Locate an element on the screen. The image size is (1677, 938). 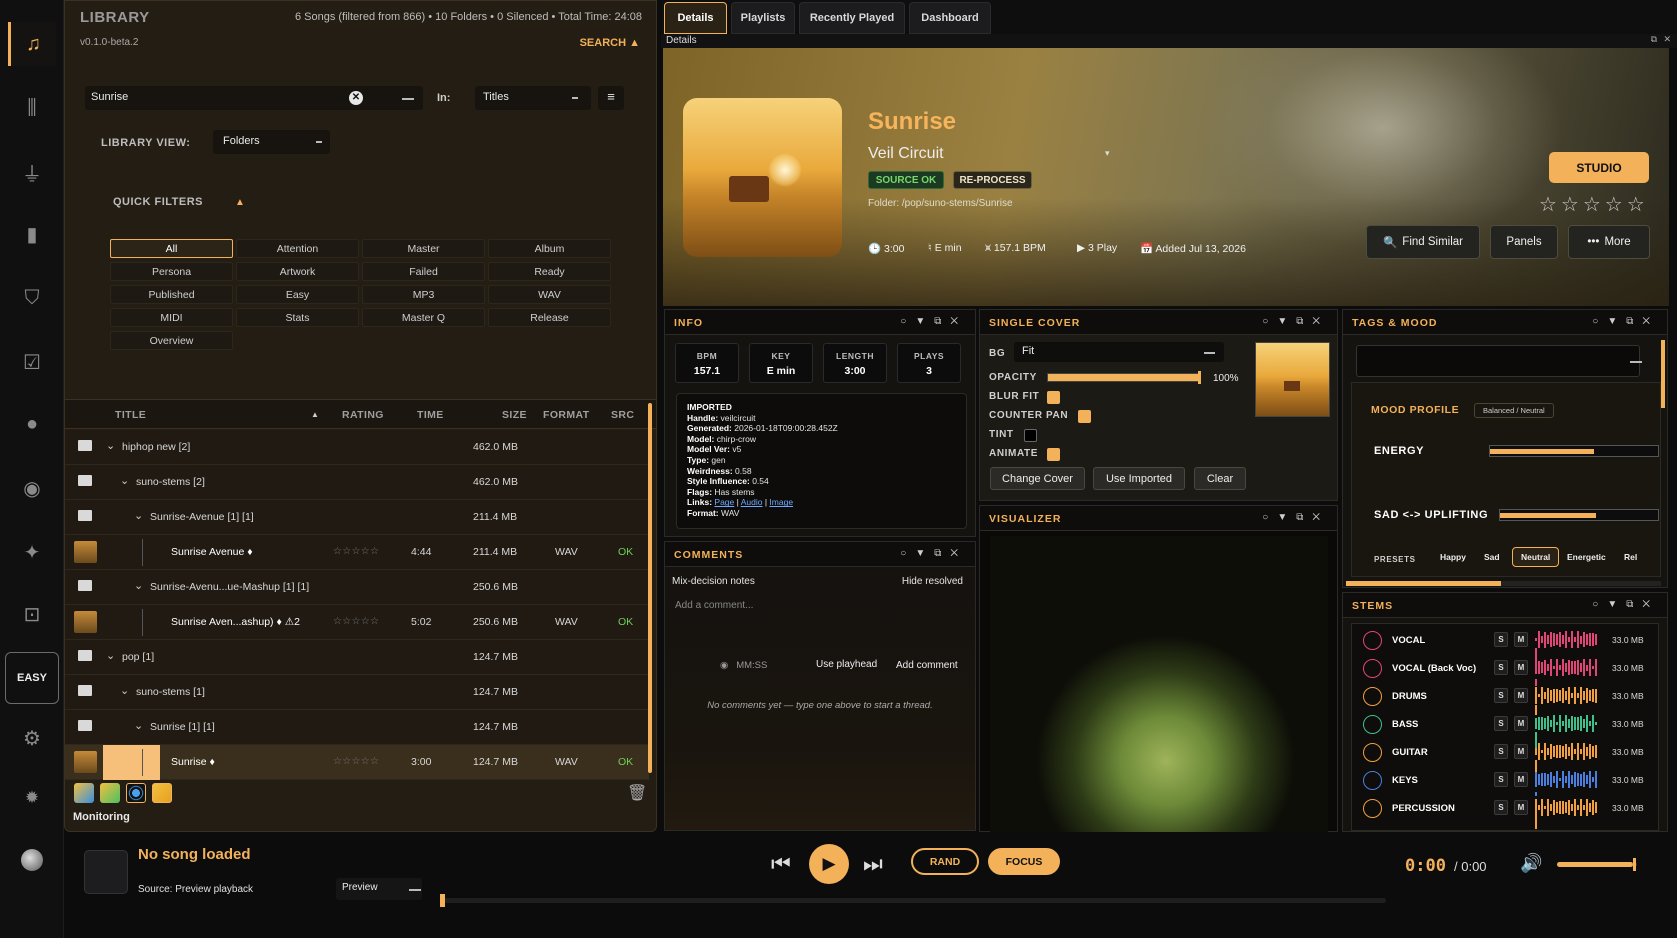
folder-row: ⌄ suno-stems [1] 124.7 MB is located at coordinates (357, 692).